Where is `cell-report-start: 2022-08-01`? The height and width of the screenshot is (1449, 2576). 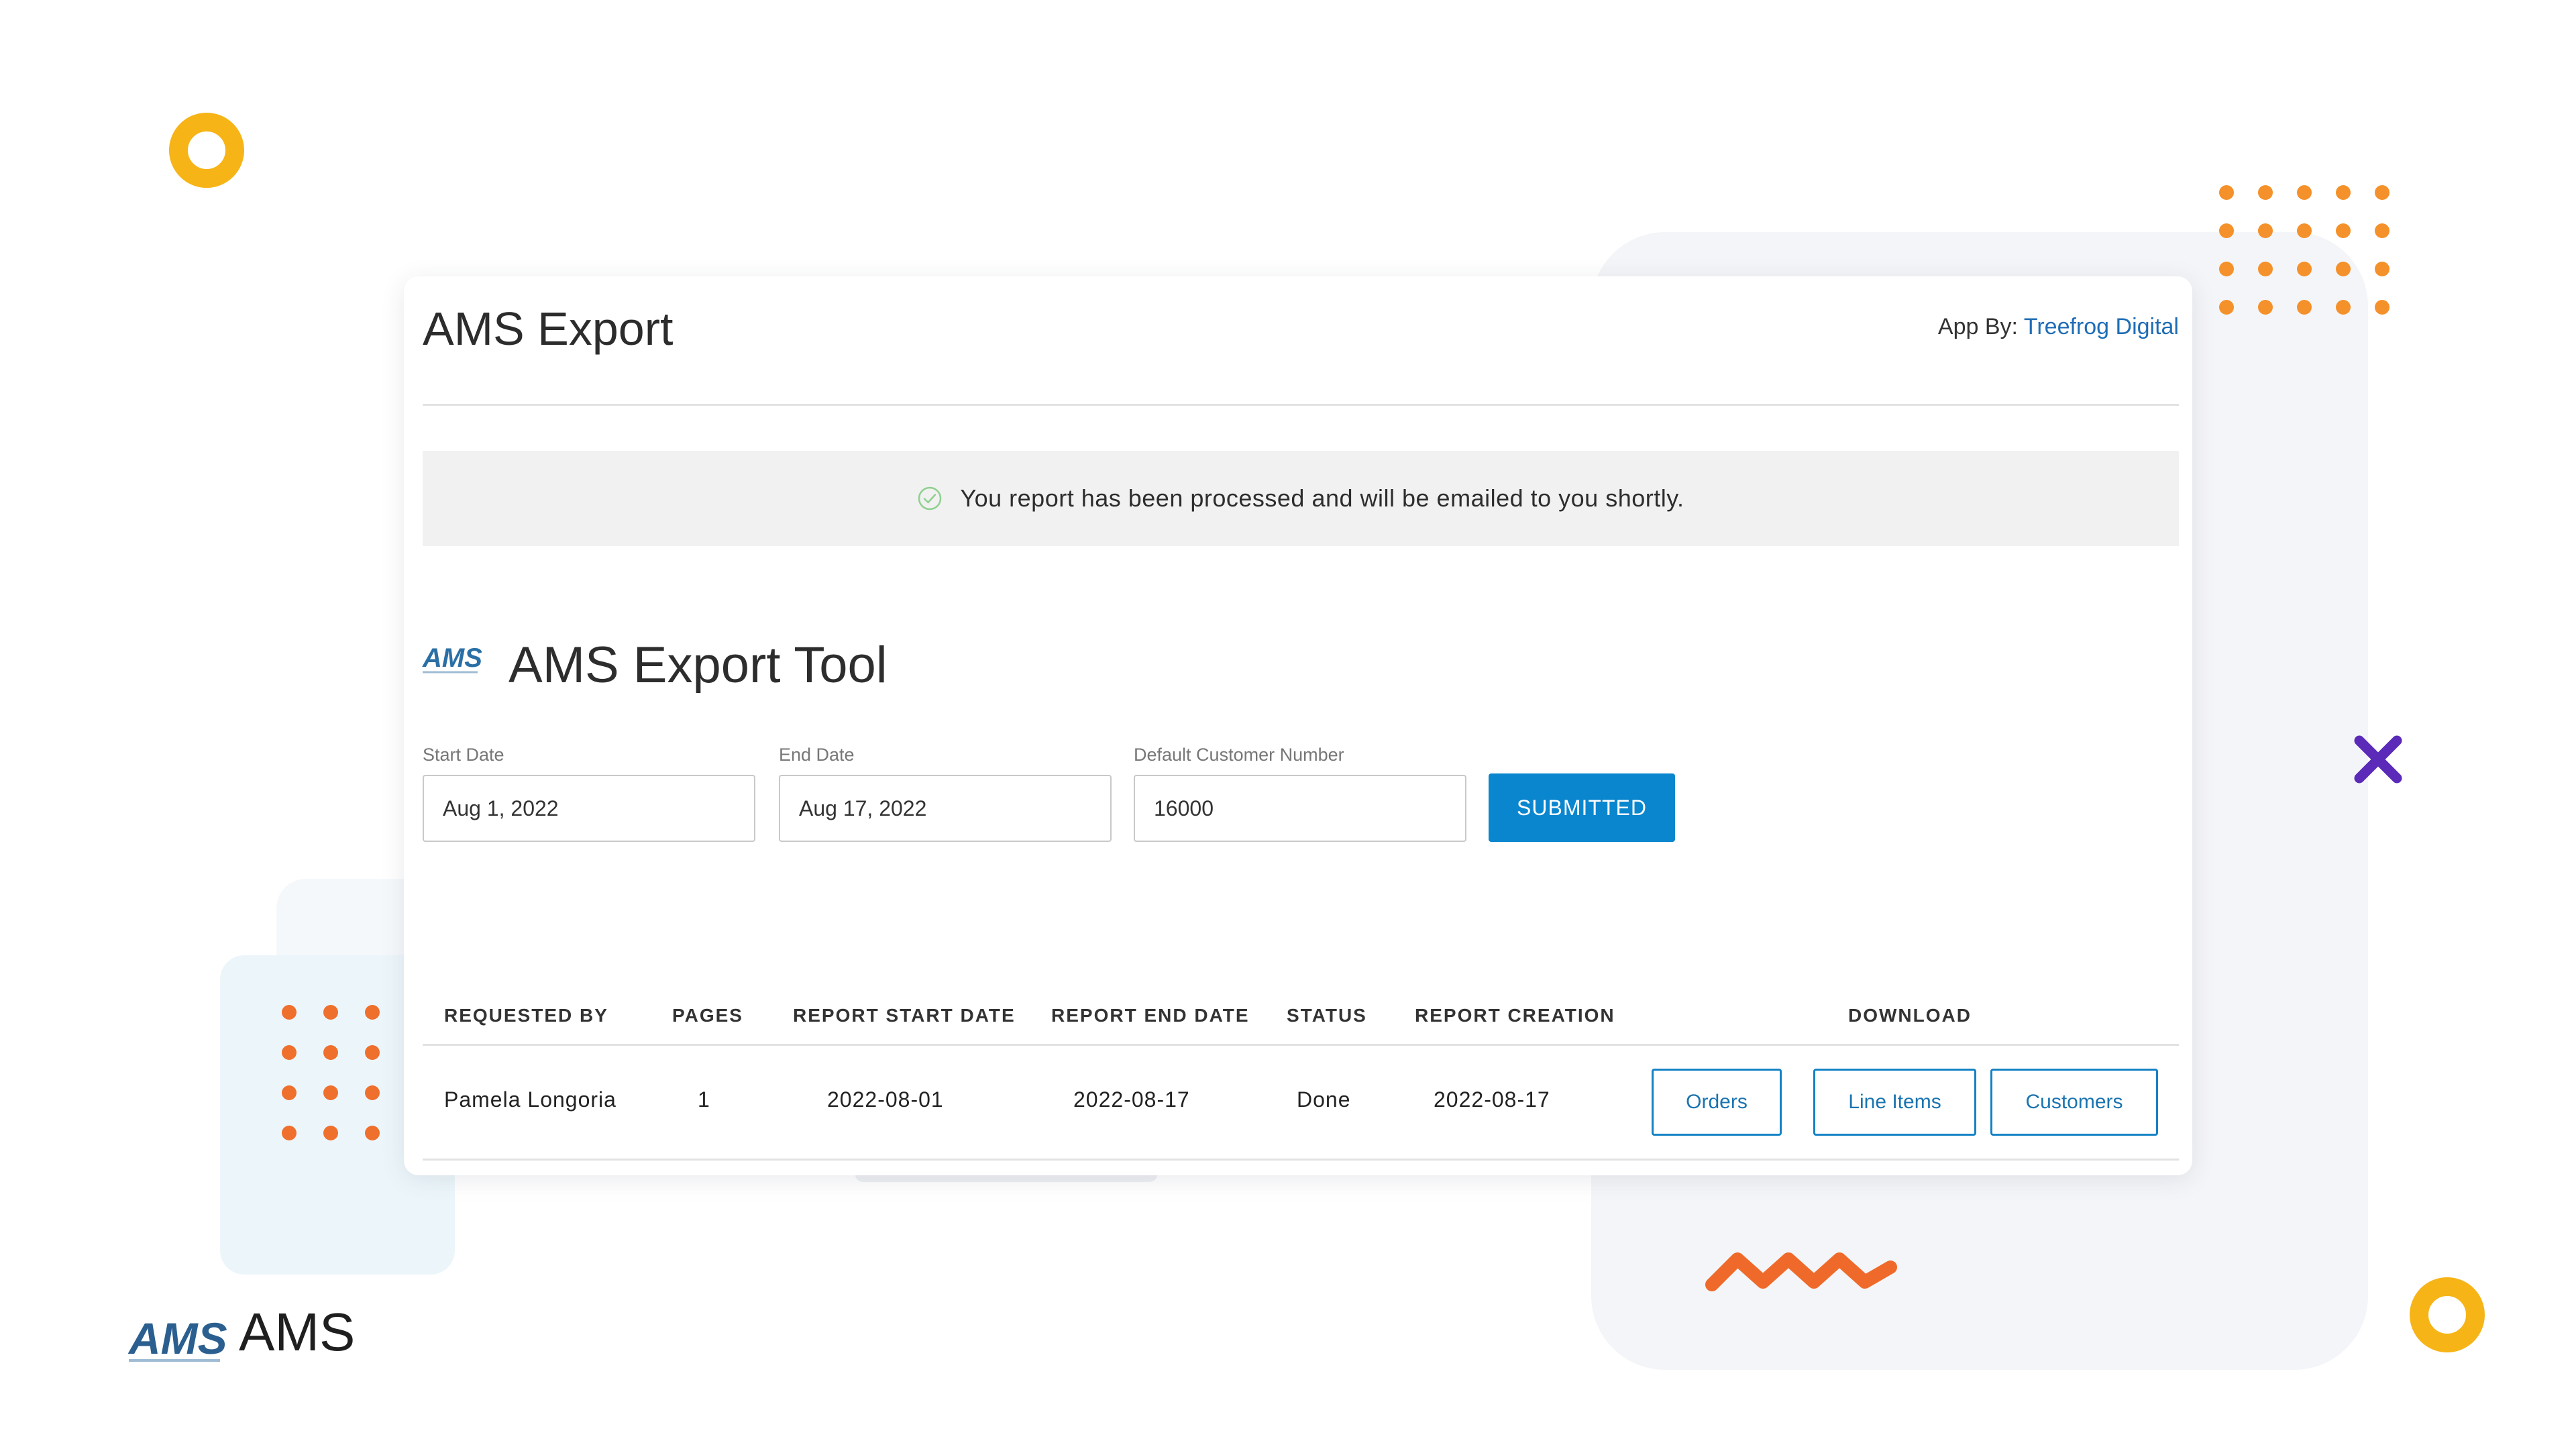
cell-report-start: 2022-08-01 is located at coordinates (885, 1099).